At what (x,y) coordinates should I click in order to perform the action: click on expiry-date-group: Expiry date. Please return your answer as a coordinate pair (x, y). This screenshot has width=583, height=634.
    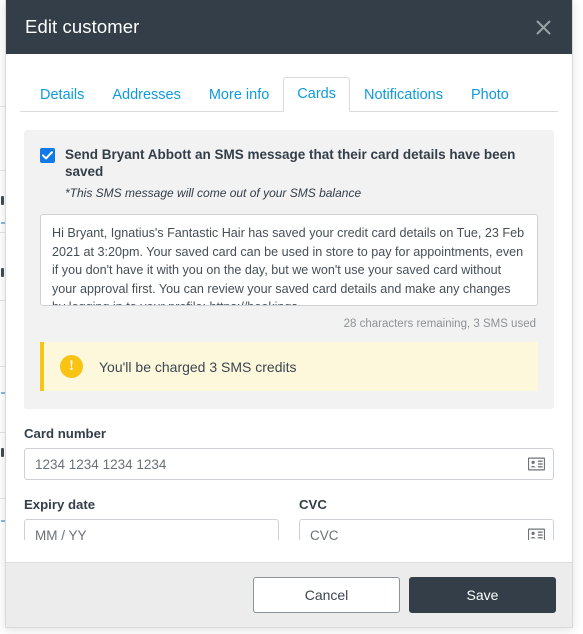
    Looking at the image, I should click on (151, 510).